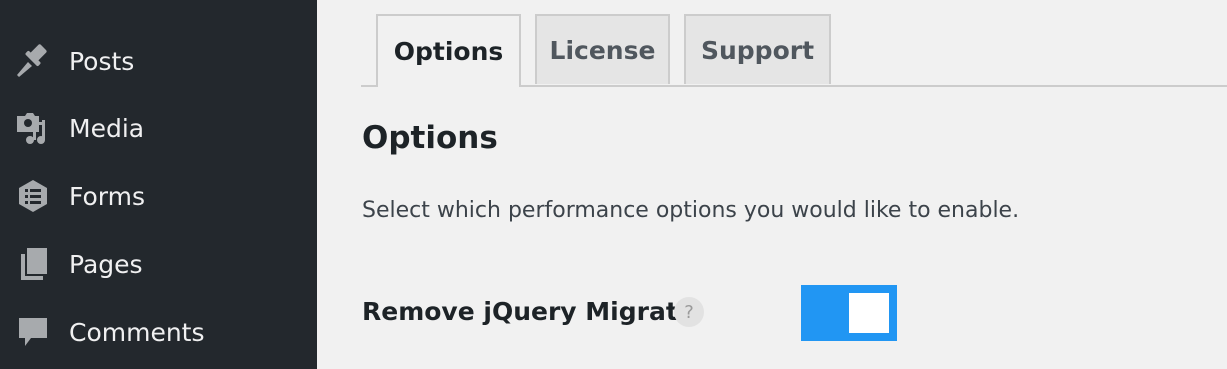 This screenshot has height=369, width=1227. I want to click on remove-jquery-migrate-toggle, so click(849, 313).